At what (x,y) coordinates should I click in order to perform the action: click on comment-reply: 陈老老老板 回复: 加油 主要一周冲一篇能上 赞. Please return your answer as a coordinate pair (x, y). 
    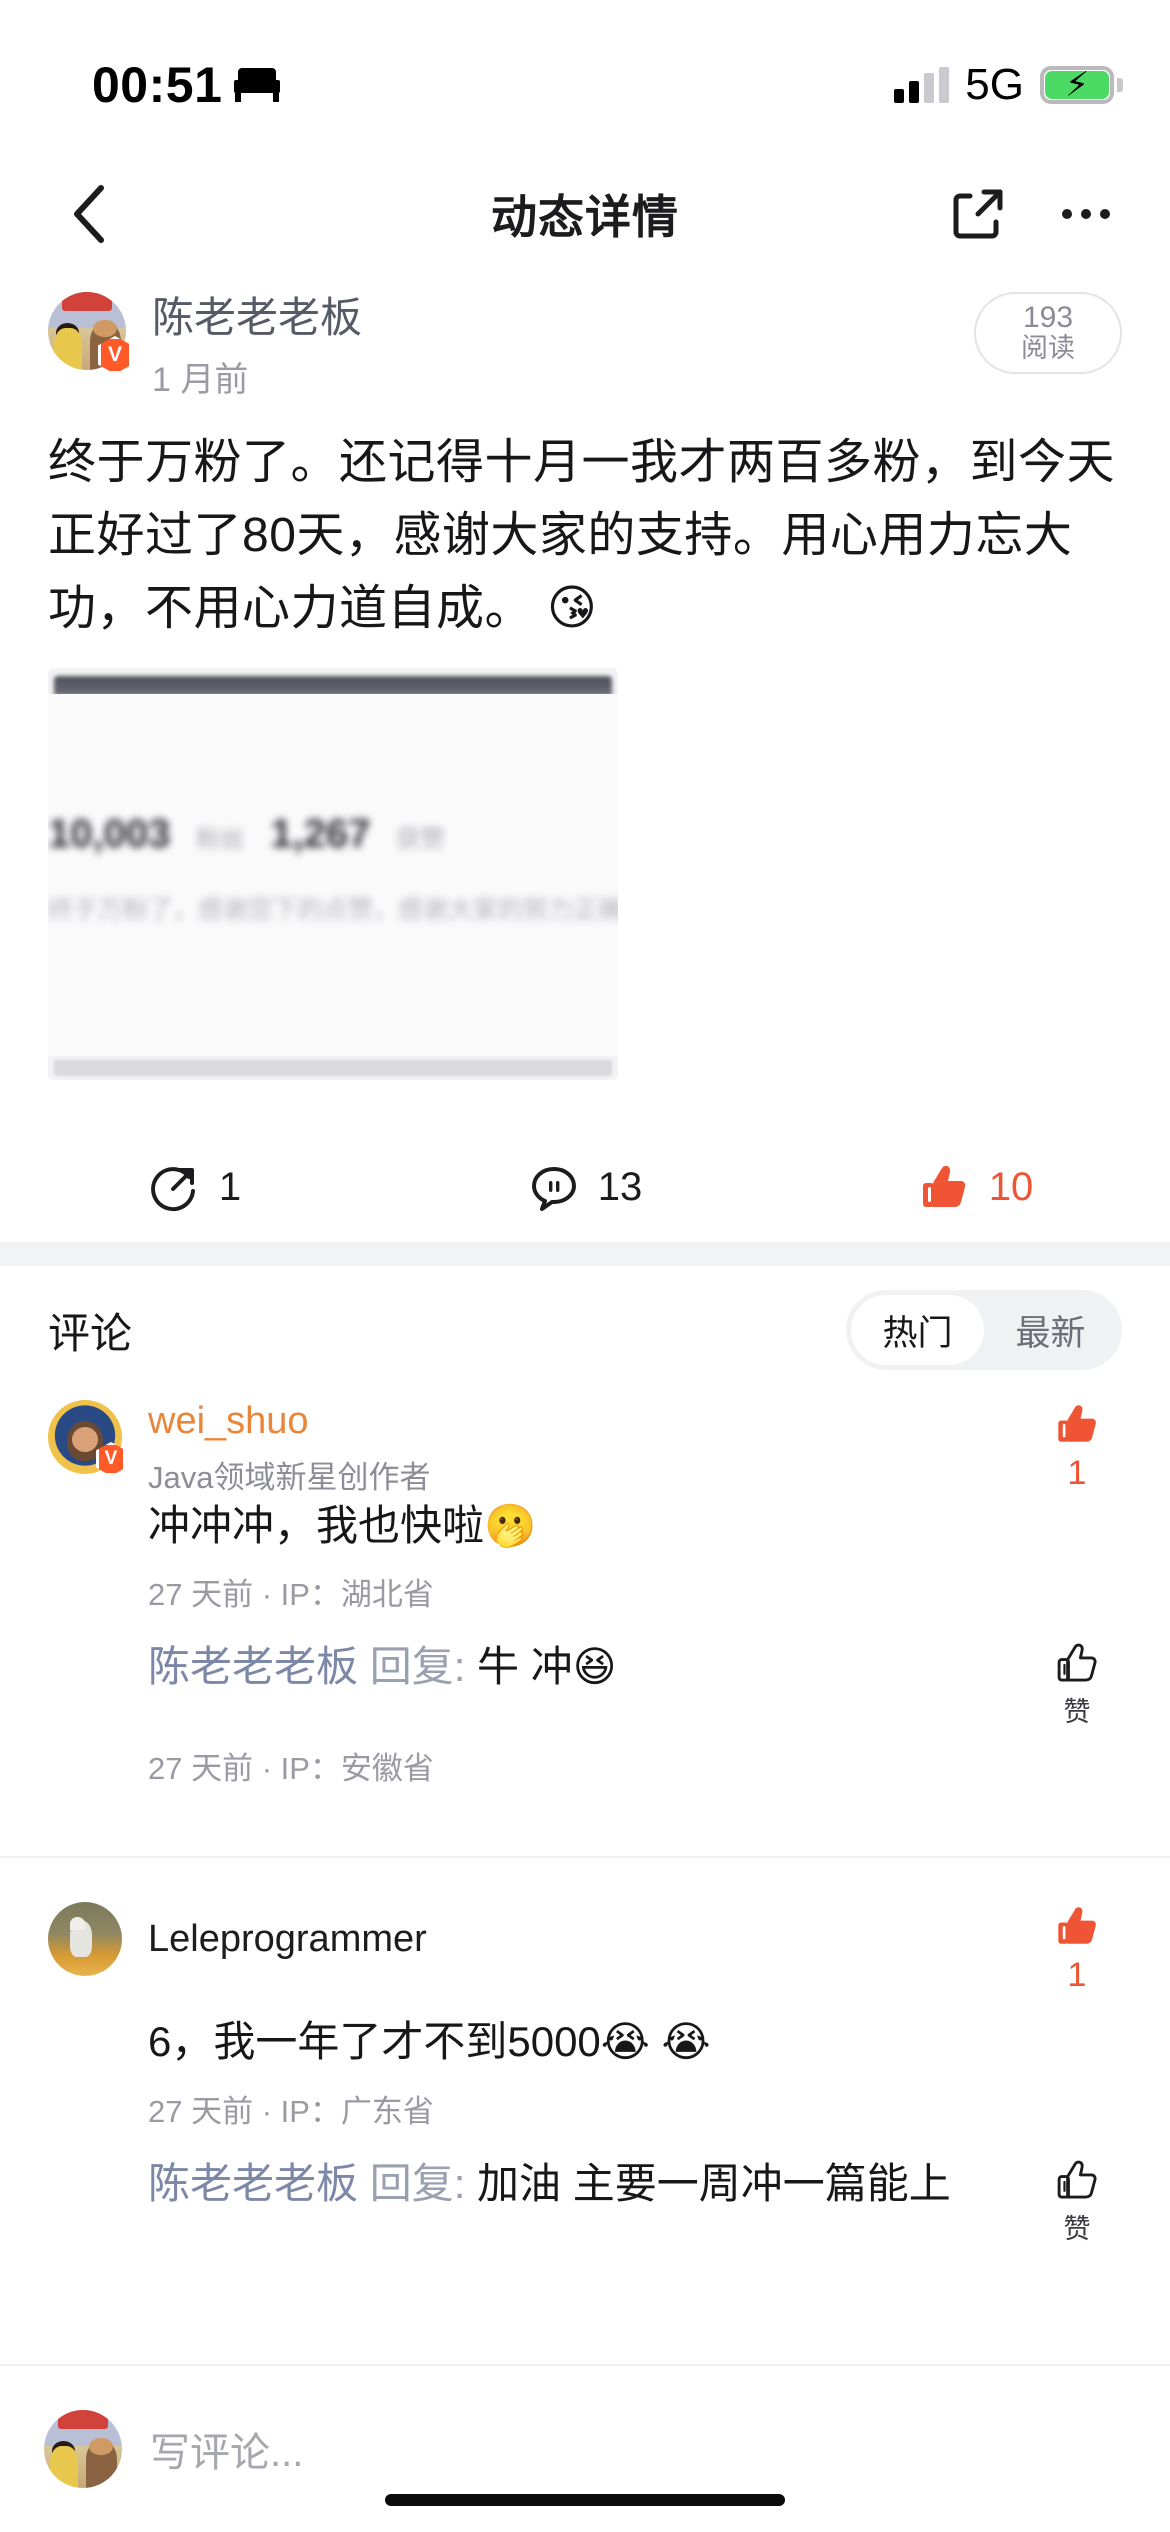
    Looking at the image, I should click on (635, 2201).